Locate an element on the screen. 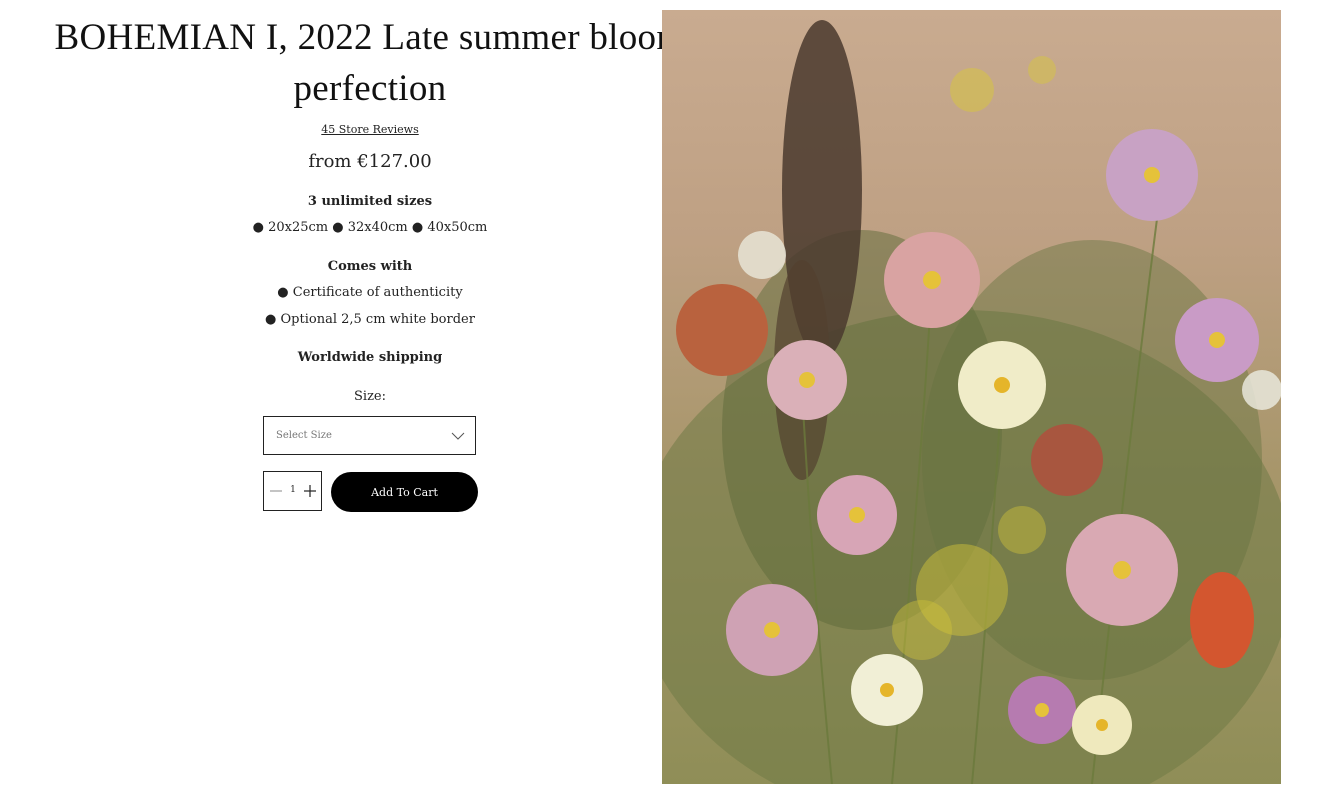 This screenshot has height=800, width=1338. chevron-down-icon is located at coordinates (458, 436).